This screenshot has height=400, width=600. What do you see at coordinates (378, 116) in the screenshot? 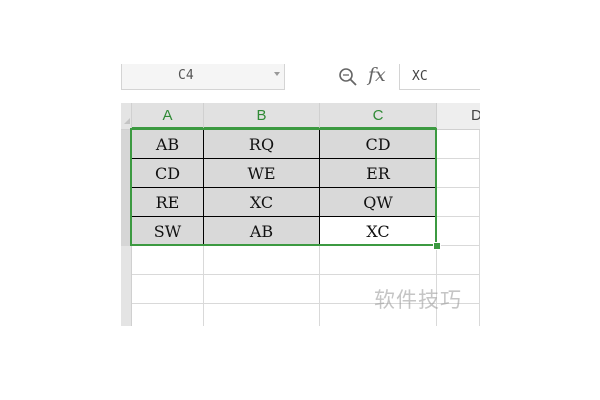
I see `column-header-c: C` at bounding box center [378, 116].